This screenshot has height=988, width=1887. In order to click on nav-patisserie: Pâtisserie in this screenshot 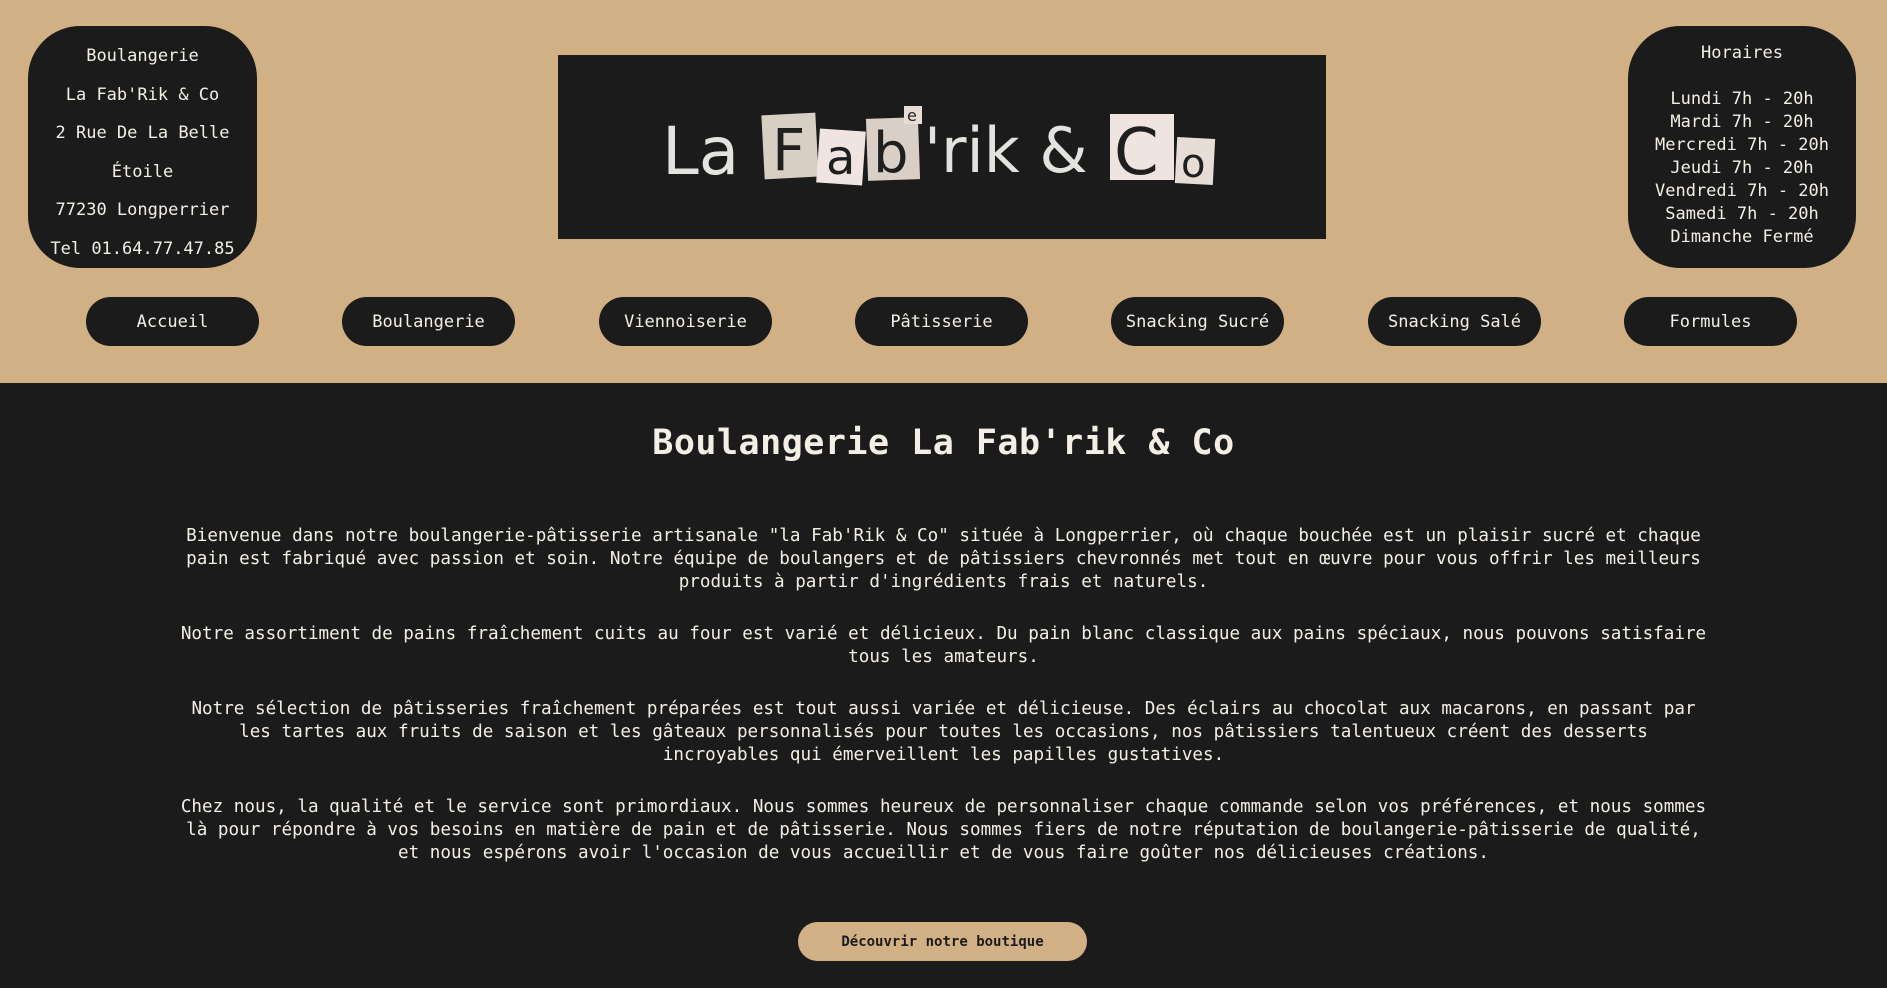, I will do `click(941, 321)`.